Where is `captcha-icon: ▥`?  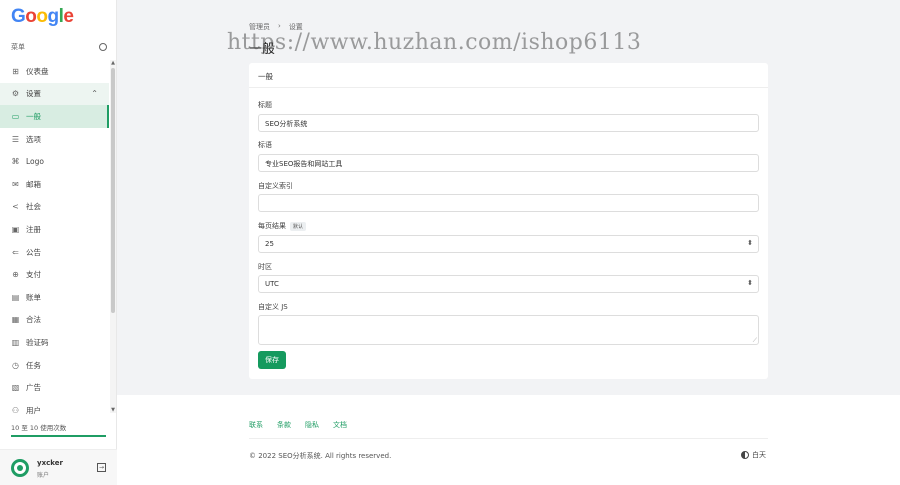
captcha-icon: ▥ is located at coordinates (15, 342).